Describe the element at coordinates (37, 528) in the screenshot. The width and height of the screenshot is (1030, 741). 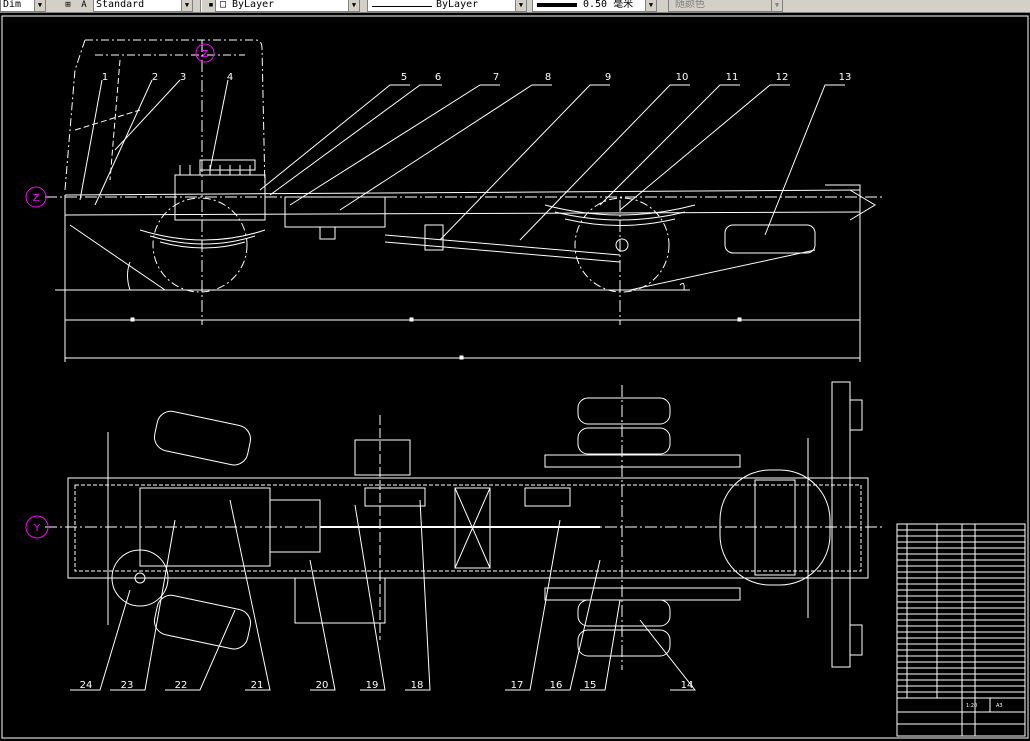
I see `axis-bubble-label: Y` at that location.